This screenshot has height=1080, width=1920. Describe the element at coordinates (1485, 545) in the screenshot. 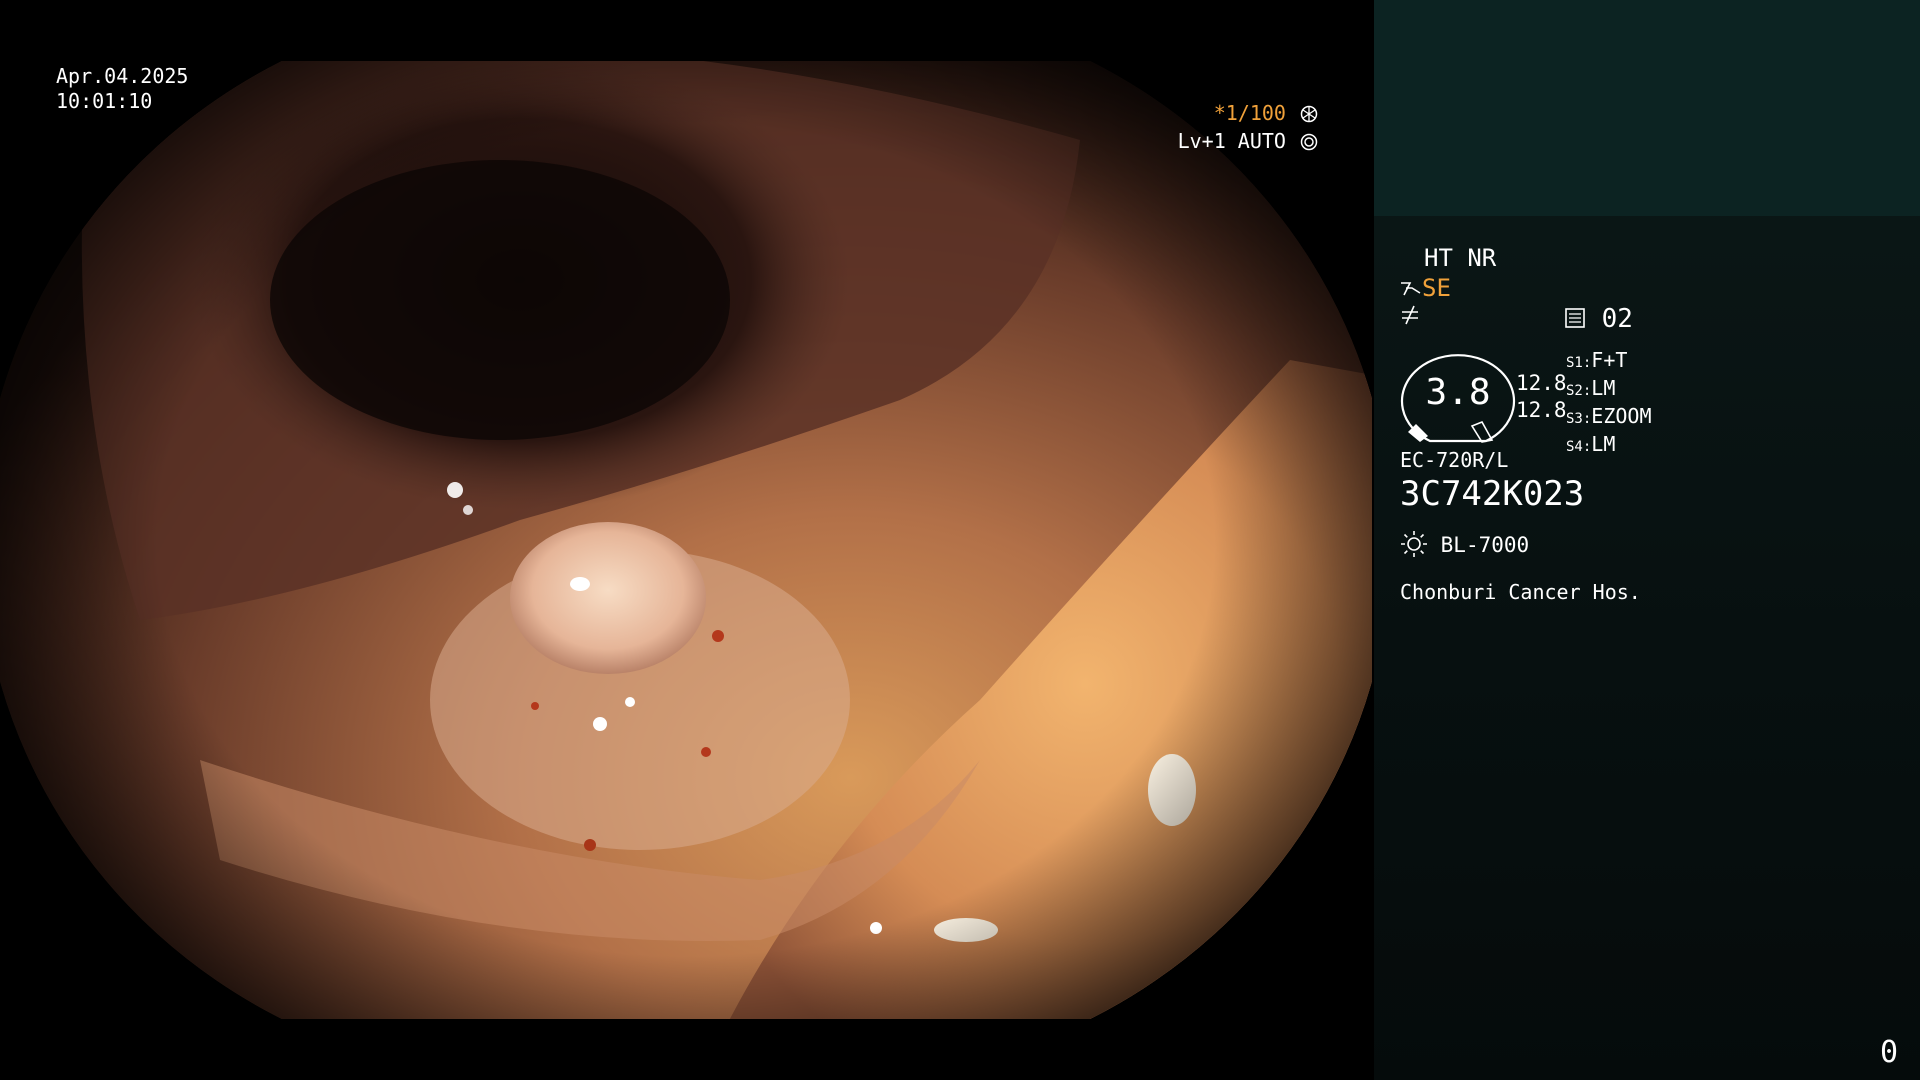

I see `light-source-label: BL-7000` at that location.